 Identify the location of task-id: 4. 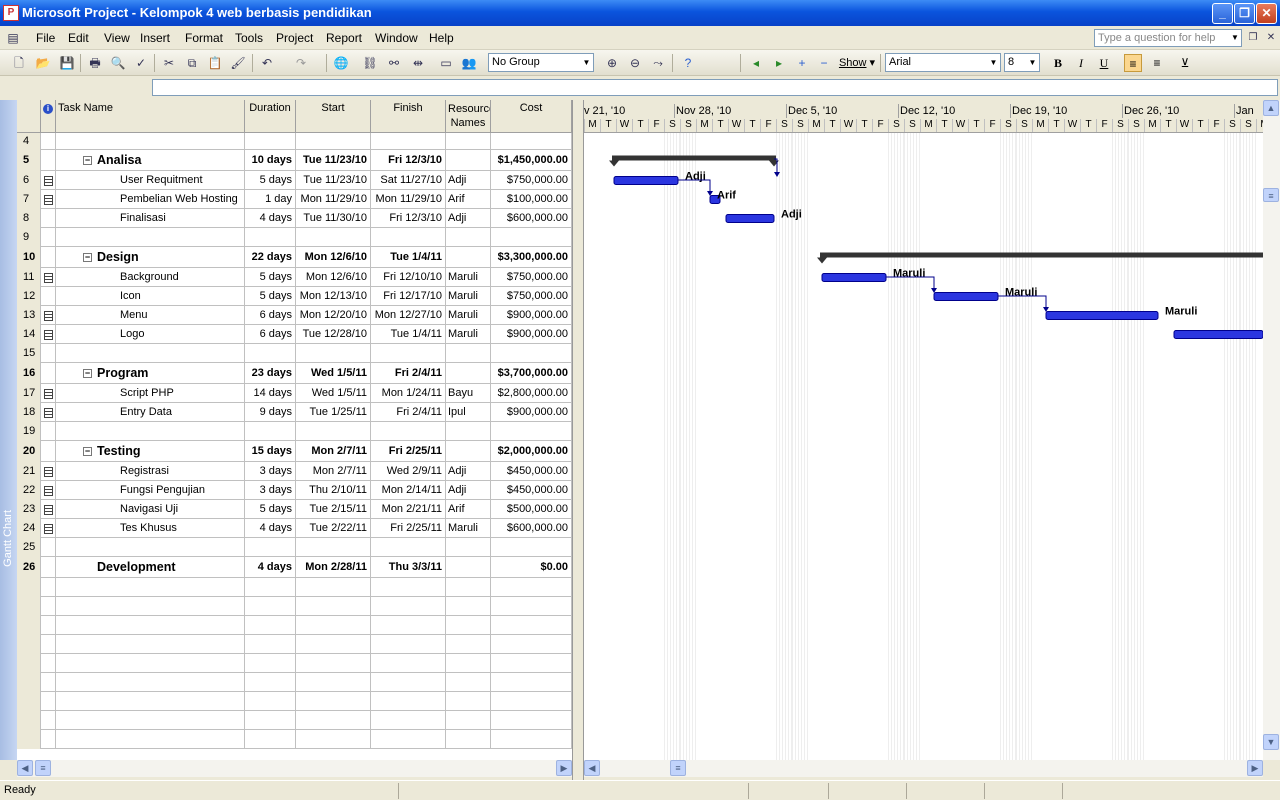
(29, 141).